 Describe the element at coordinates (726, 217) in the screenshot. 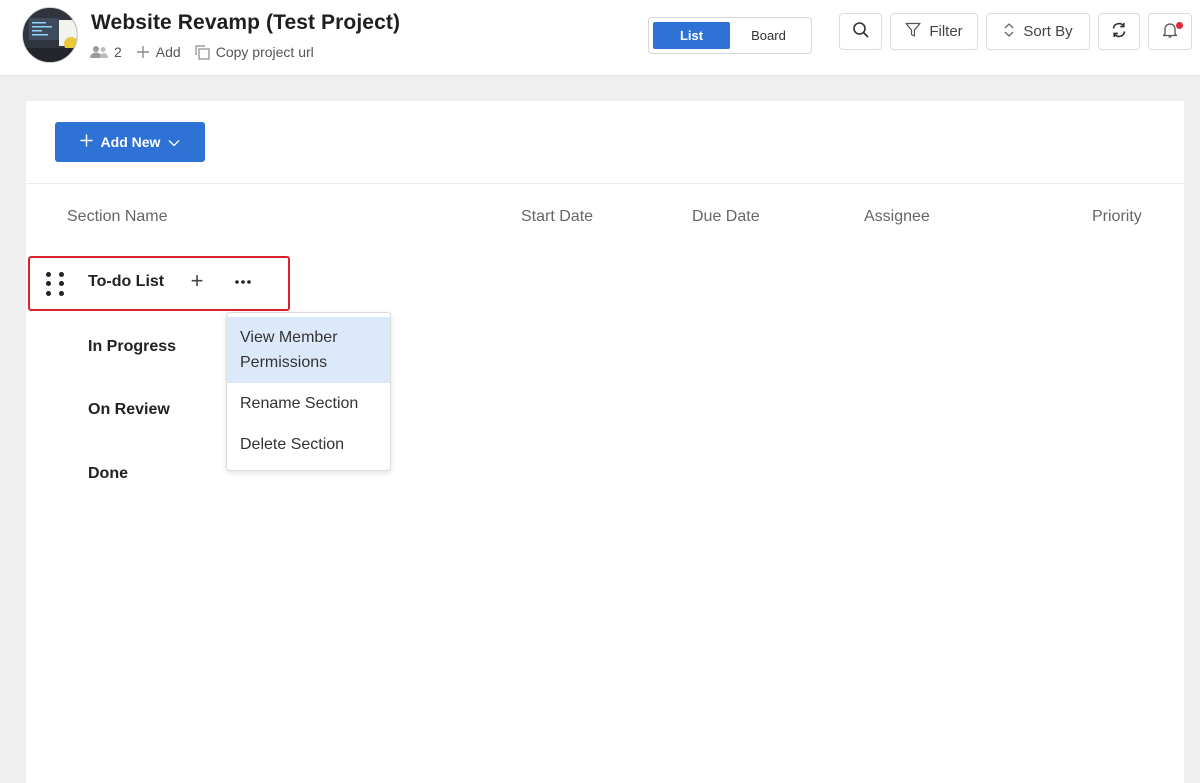

I see `column-header-due-date: Due Date` at that location.